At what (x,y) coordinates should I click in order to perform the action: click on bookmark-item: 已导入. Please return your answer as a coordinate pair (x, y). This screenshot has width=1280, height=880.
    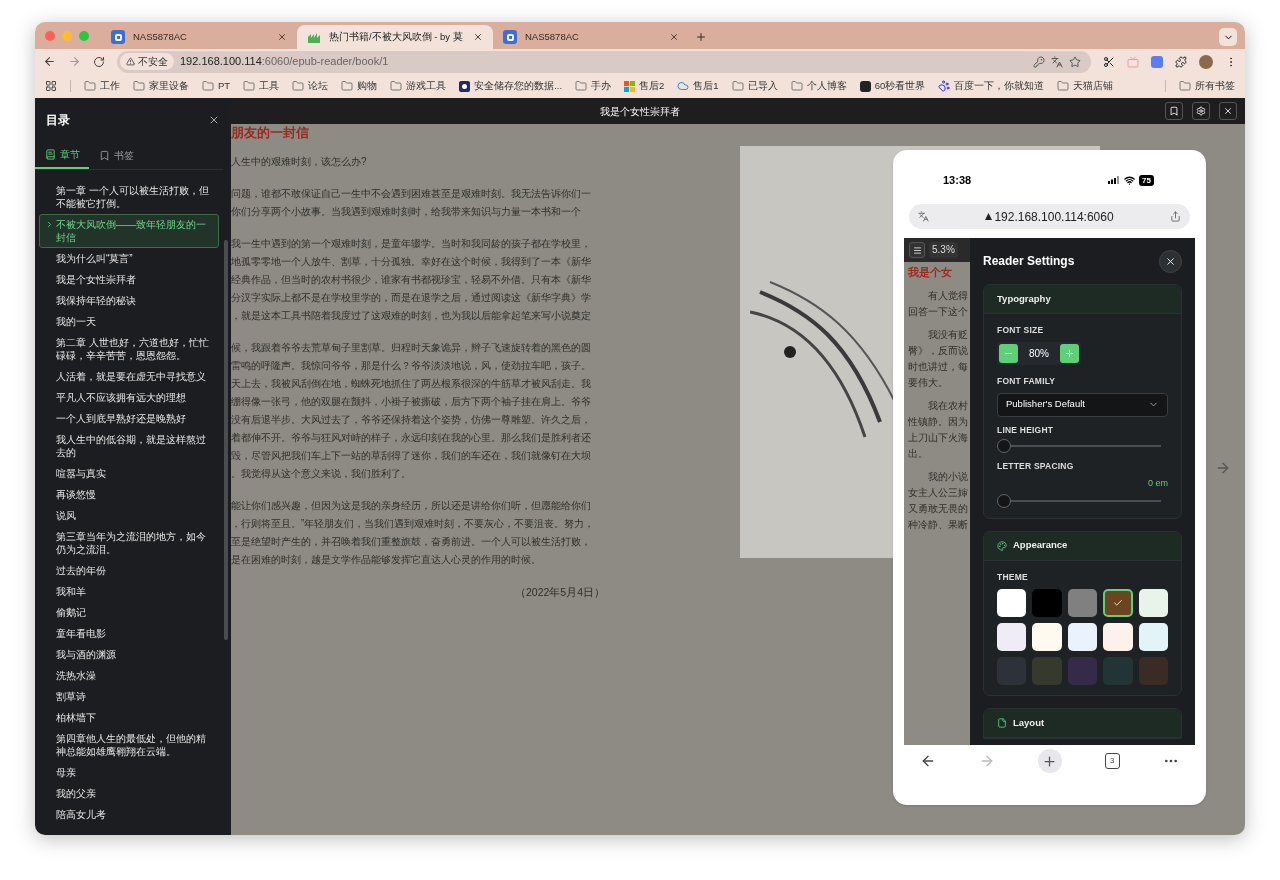
    Looking at the image, I should click on (754, 86).